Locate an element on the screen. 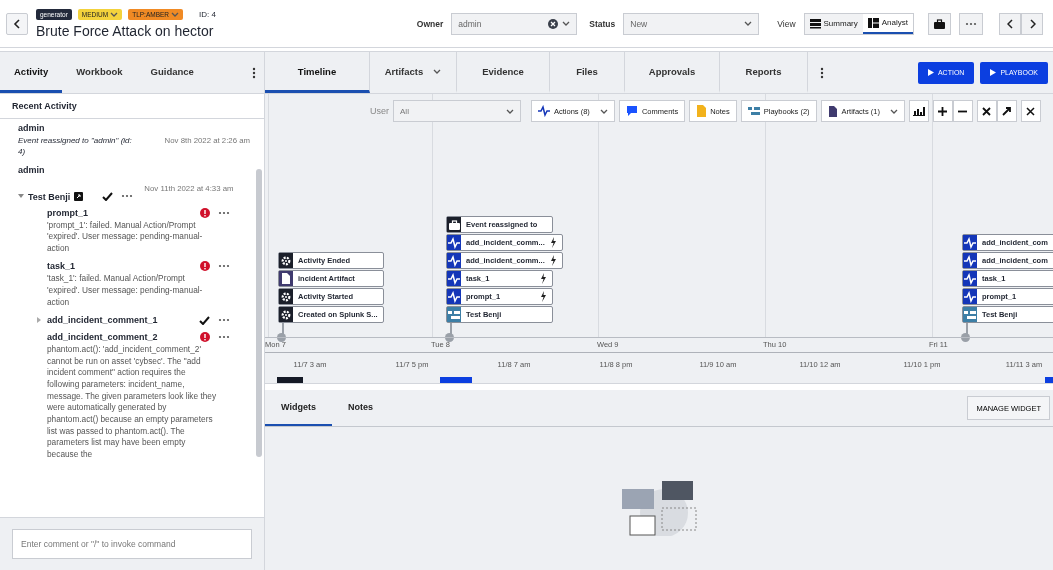 Image resolution: width=1053 pixels, height=570 pixels. more-button is located at coordinates (971, 23).